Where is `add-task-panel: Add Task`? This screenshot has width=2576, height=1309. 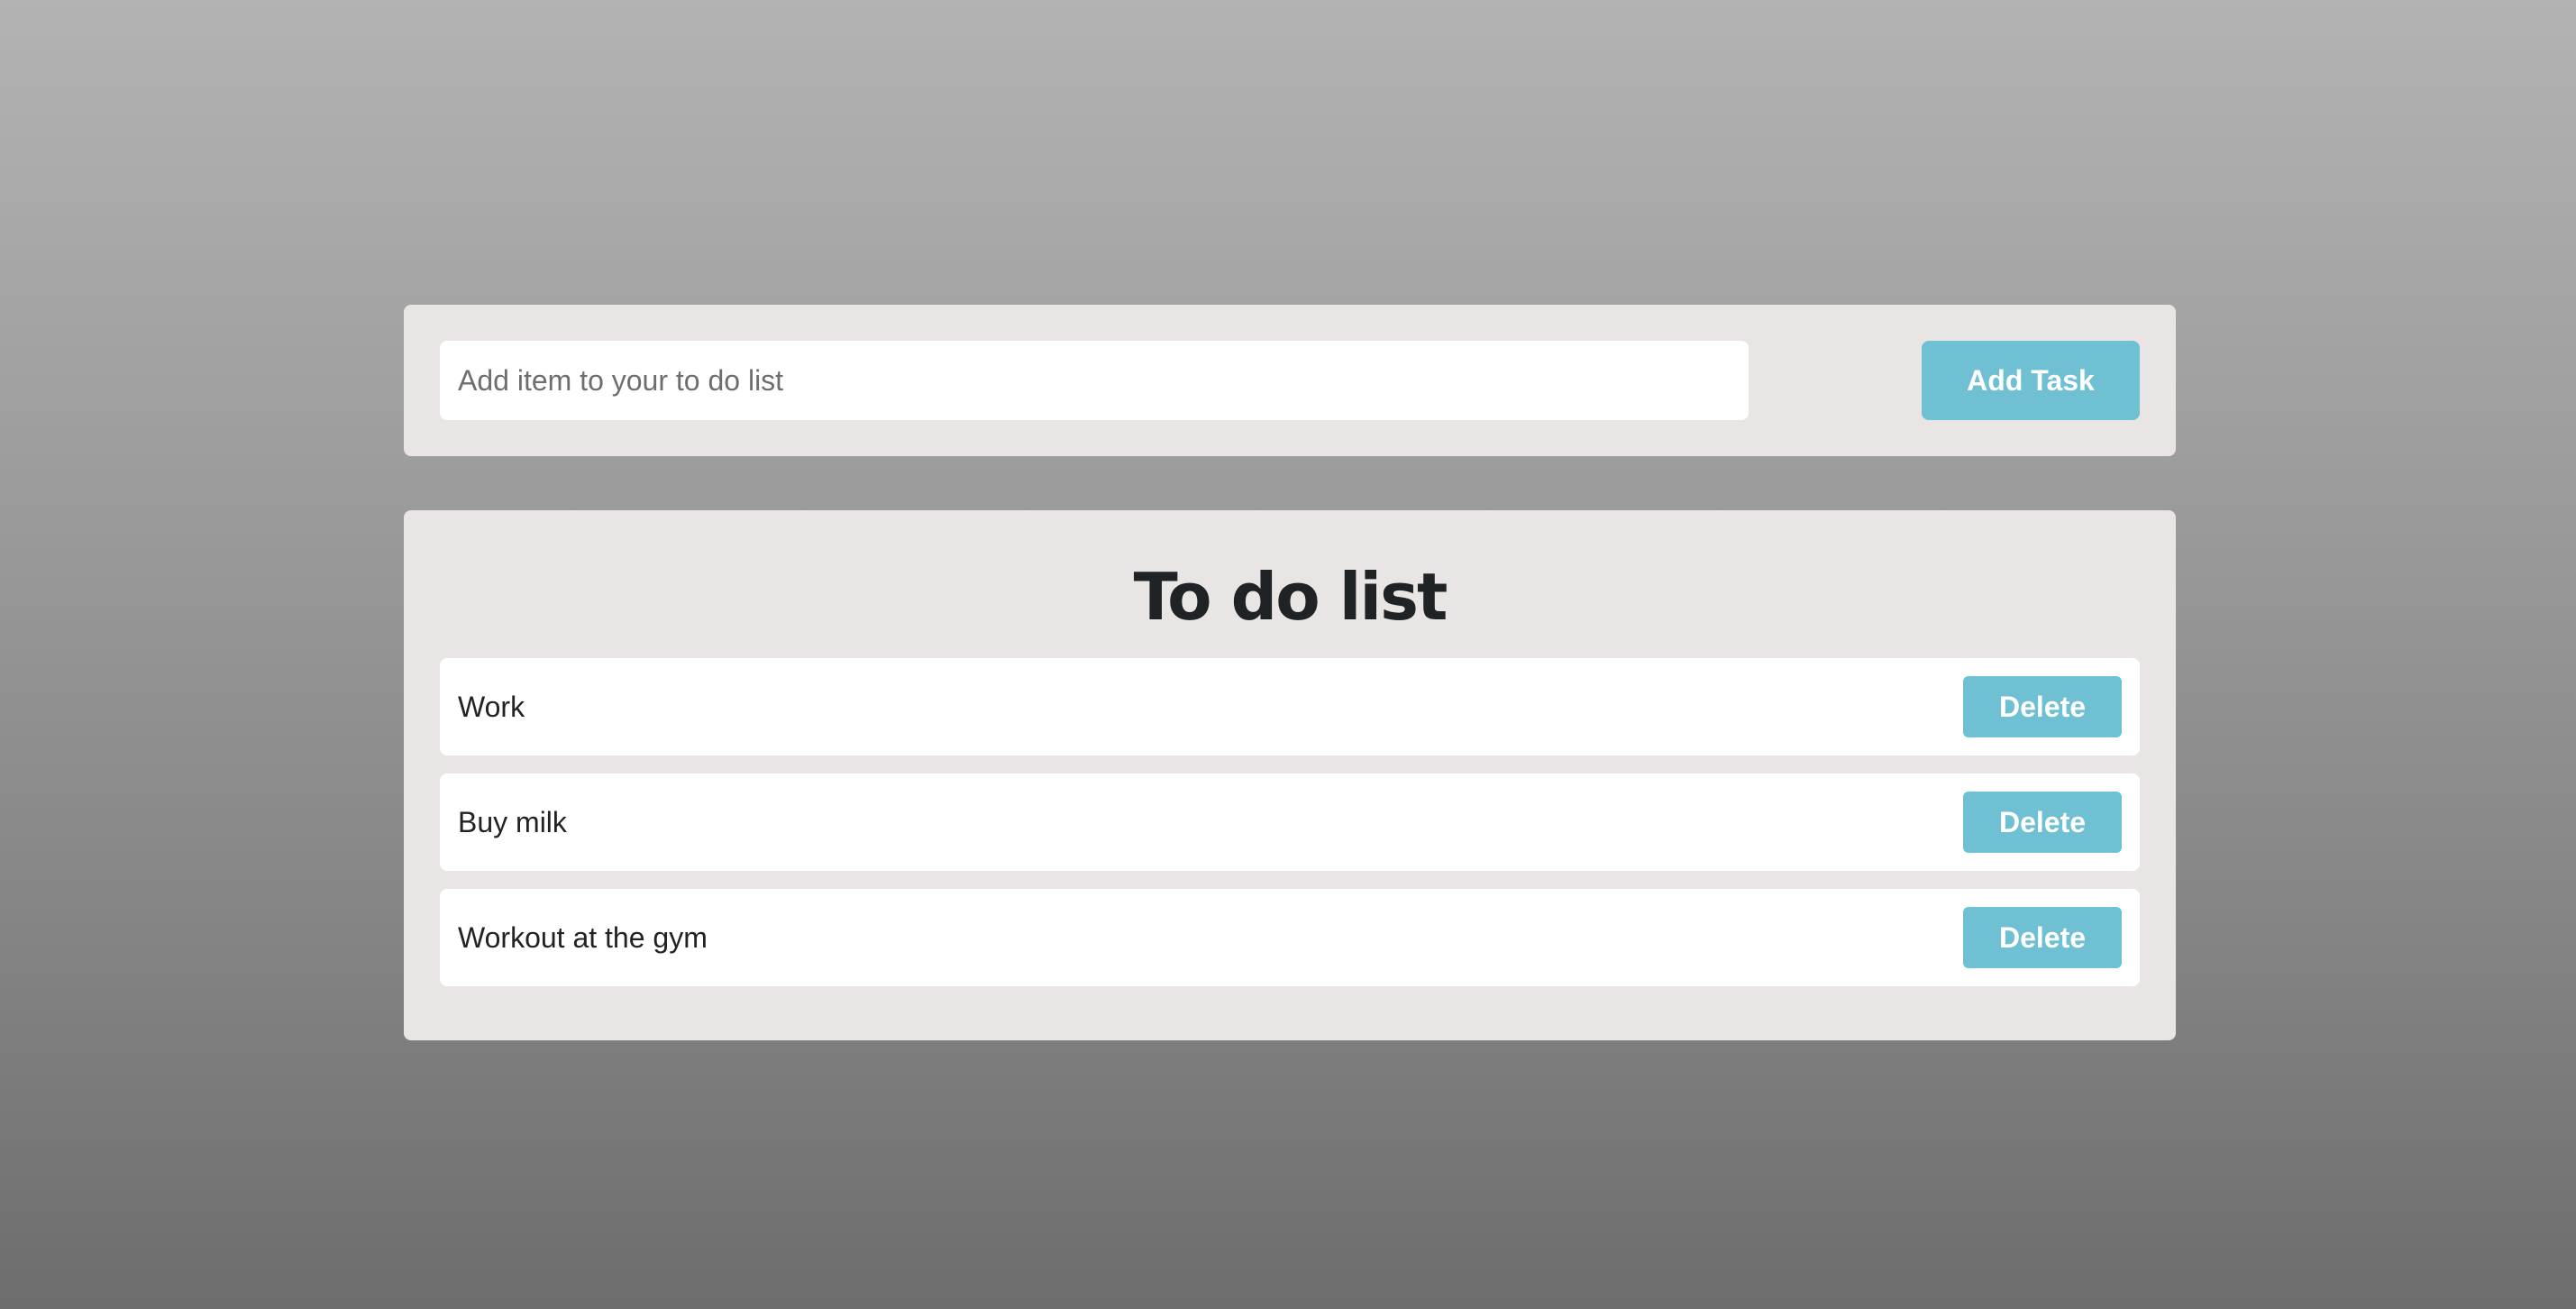
add-task-panel: Add Task is located at coordinates (1290, 380).